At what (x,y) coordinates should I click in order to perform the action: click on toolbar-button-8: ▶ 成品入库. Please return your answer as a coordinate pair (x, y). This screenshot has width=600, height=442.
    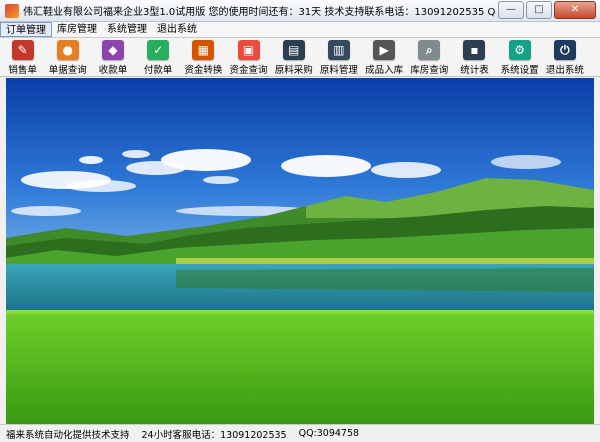
    Looking at the image, I should click on (384, 57).